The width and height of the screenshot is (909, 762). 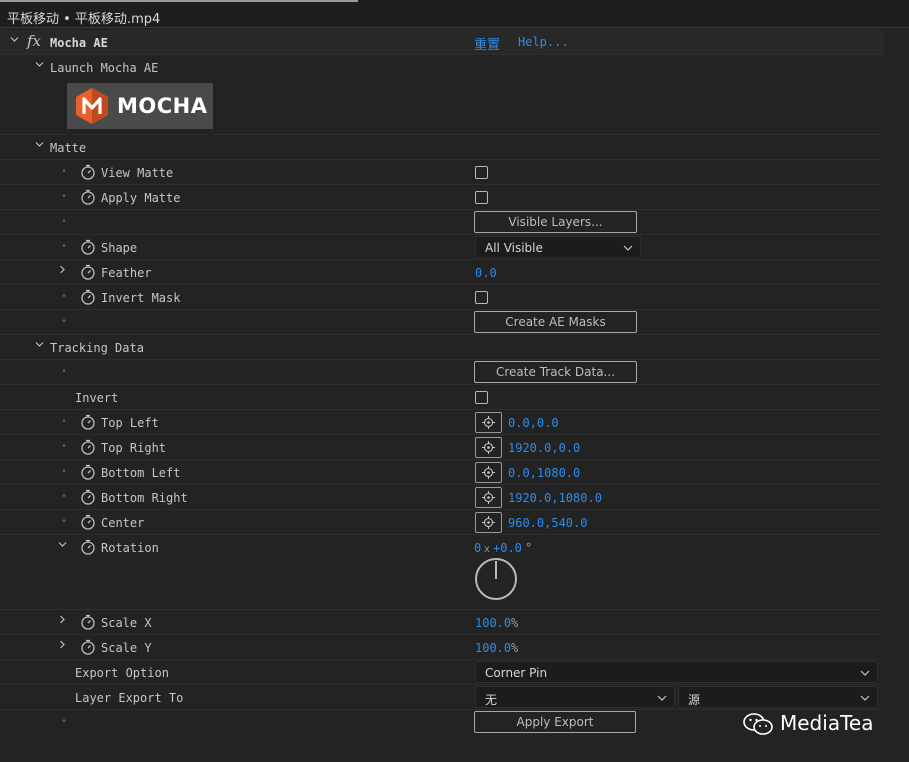 What do you see at coordinates (442, 422) in the screenshot?
I see `top-left-row: • Top Left 0.0,0.0` at bounding box center [442, 422].